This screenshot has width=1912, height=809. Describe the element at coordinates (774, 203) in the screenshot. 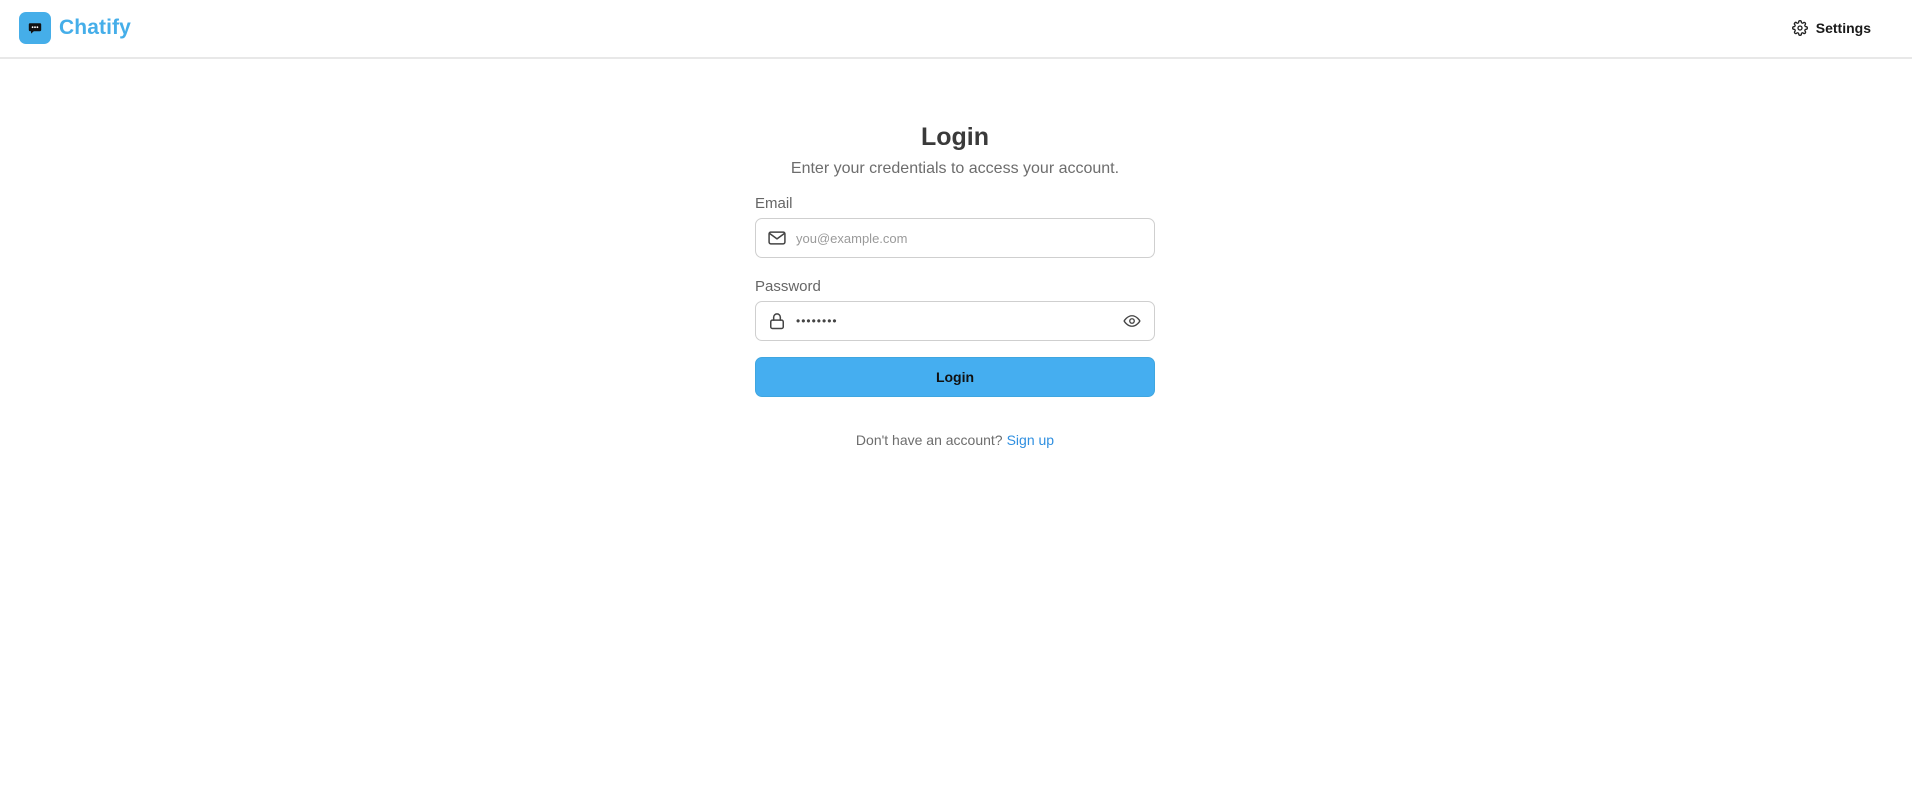

I see `email-label: Email` at that location.